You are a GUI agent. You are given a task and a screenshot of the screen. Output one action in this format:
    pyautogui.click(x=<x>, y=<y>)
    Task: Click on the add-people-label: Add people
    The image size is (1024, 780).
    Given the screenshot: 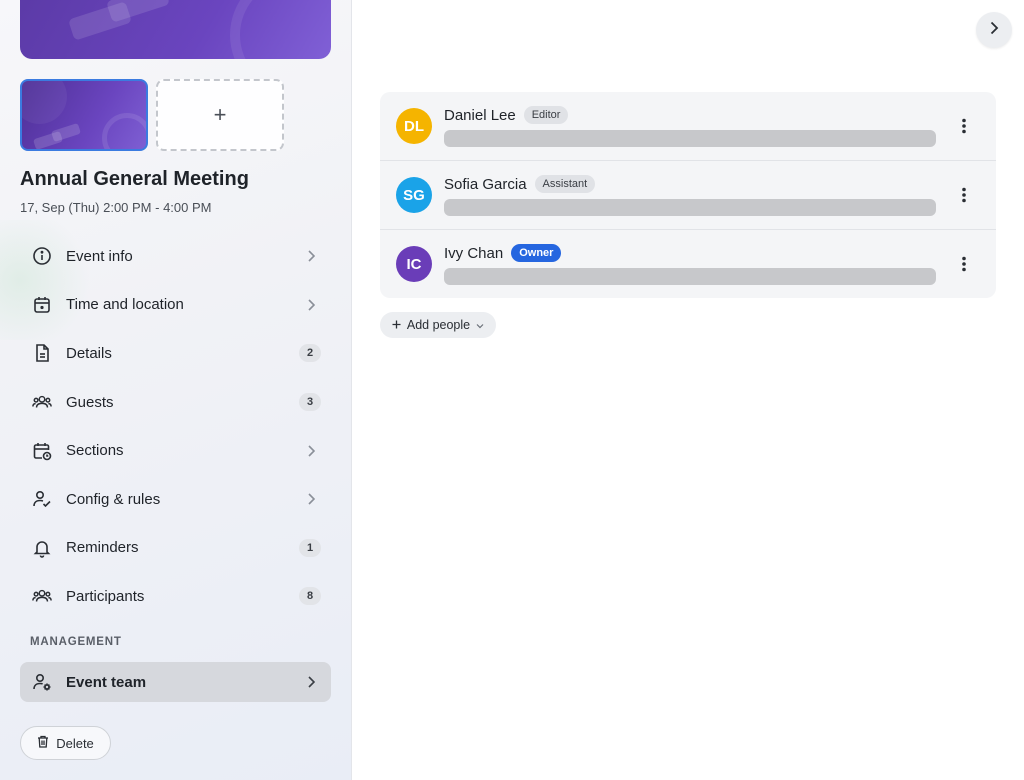 What is the action you would take?
    pyautogui.click(x=438, y=325)
    